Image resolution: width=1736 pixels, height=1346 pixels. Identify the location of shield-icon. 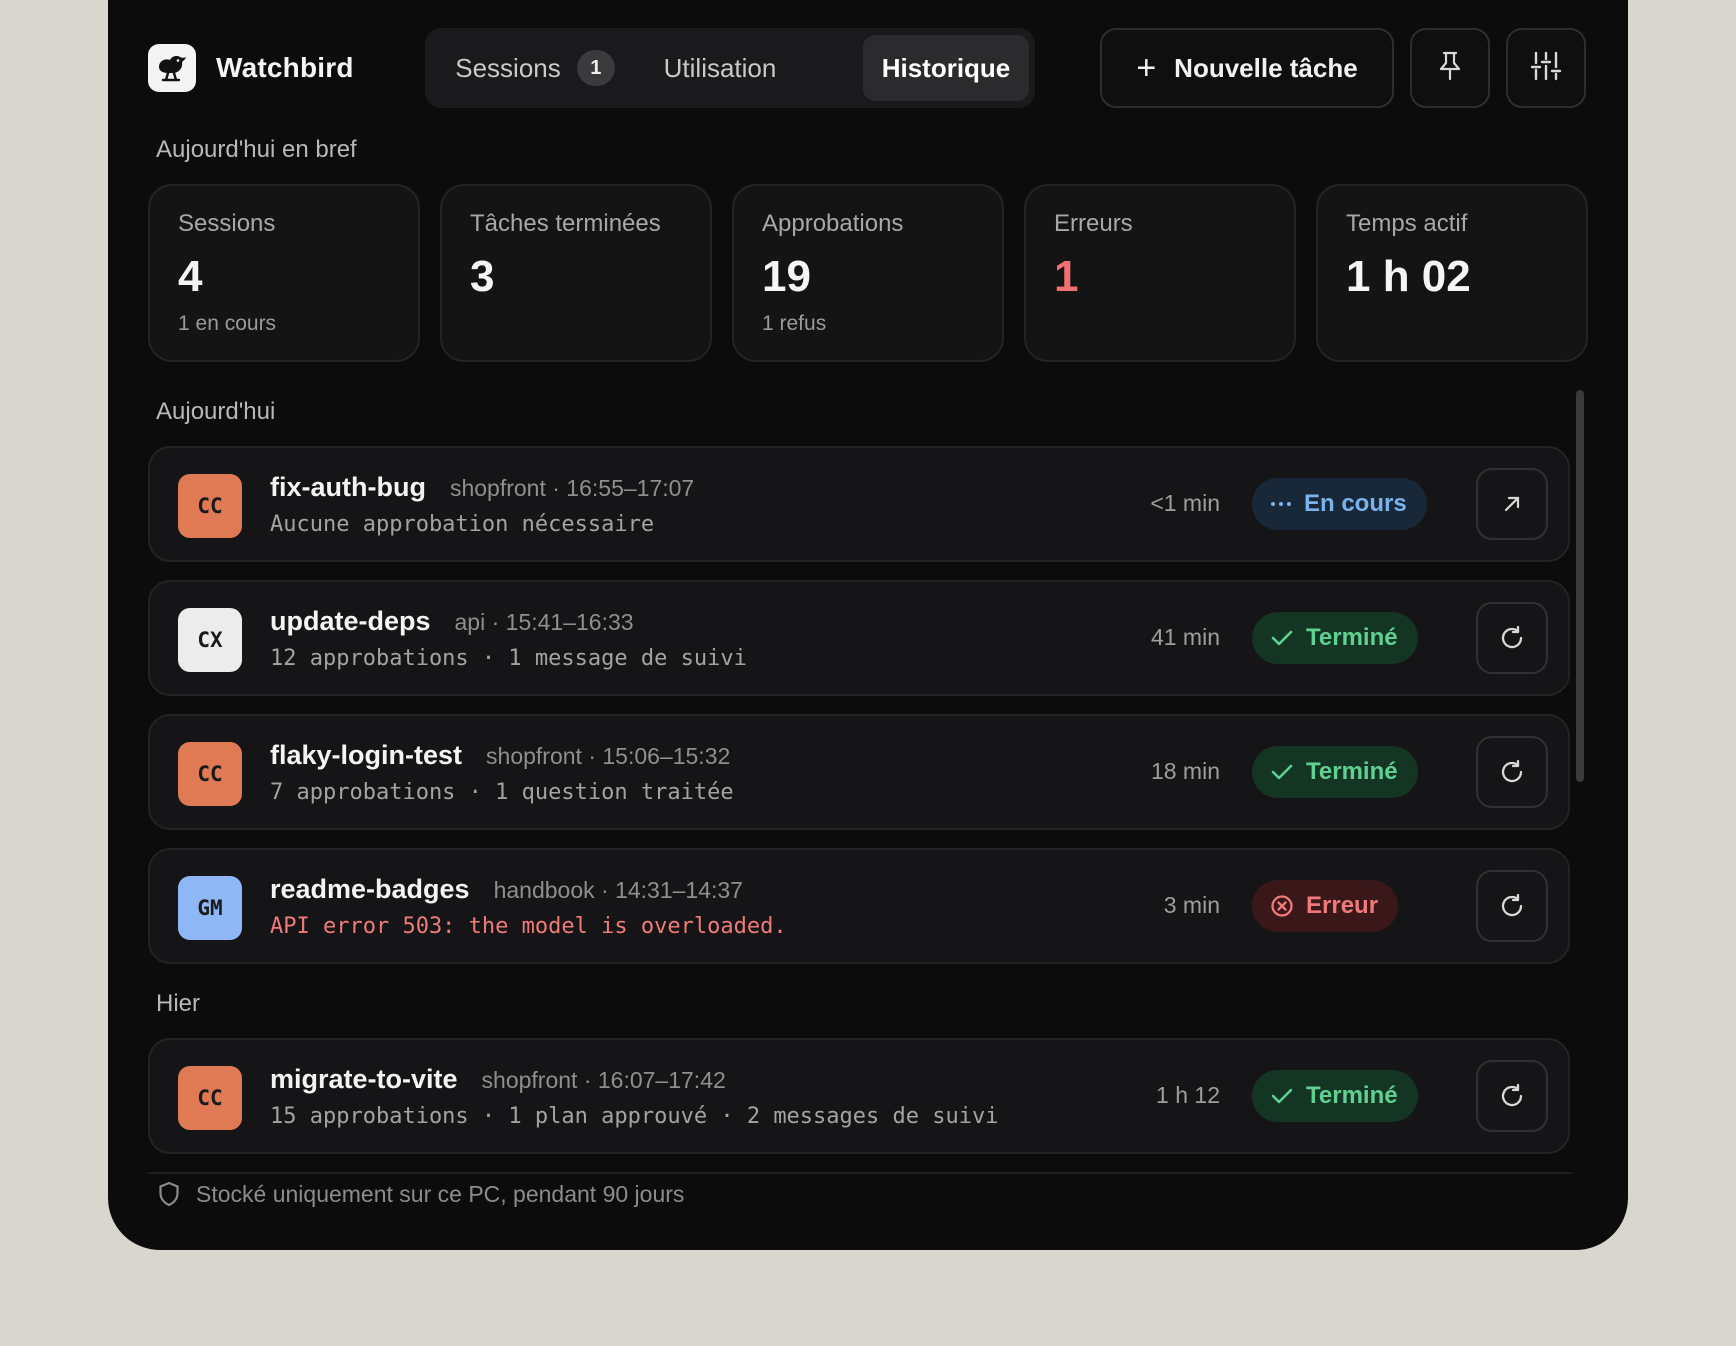
(169, 1194).